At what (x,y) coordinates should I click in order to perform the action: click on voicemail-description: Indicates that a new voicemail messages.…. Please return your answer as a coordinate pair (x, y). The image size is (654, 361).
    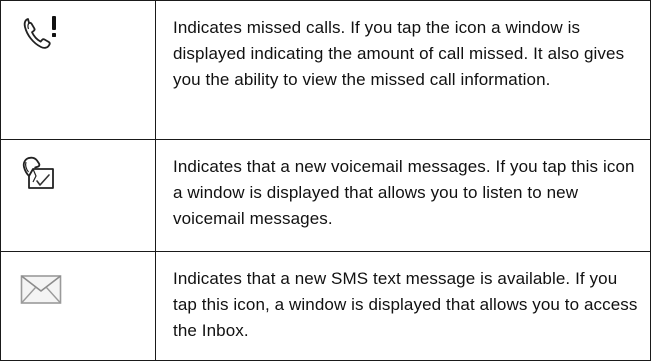
    Looking at the image, I should click on (404, 192).